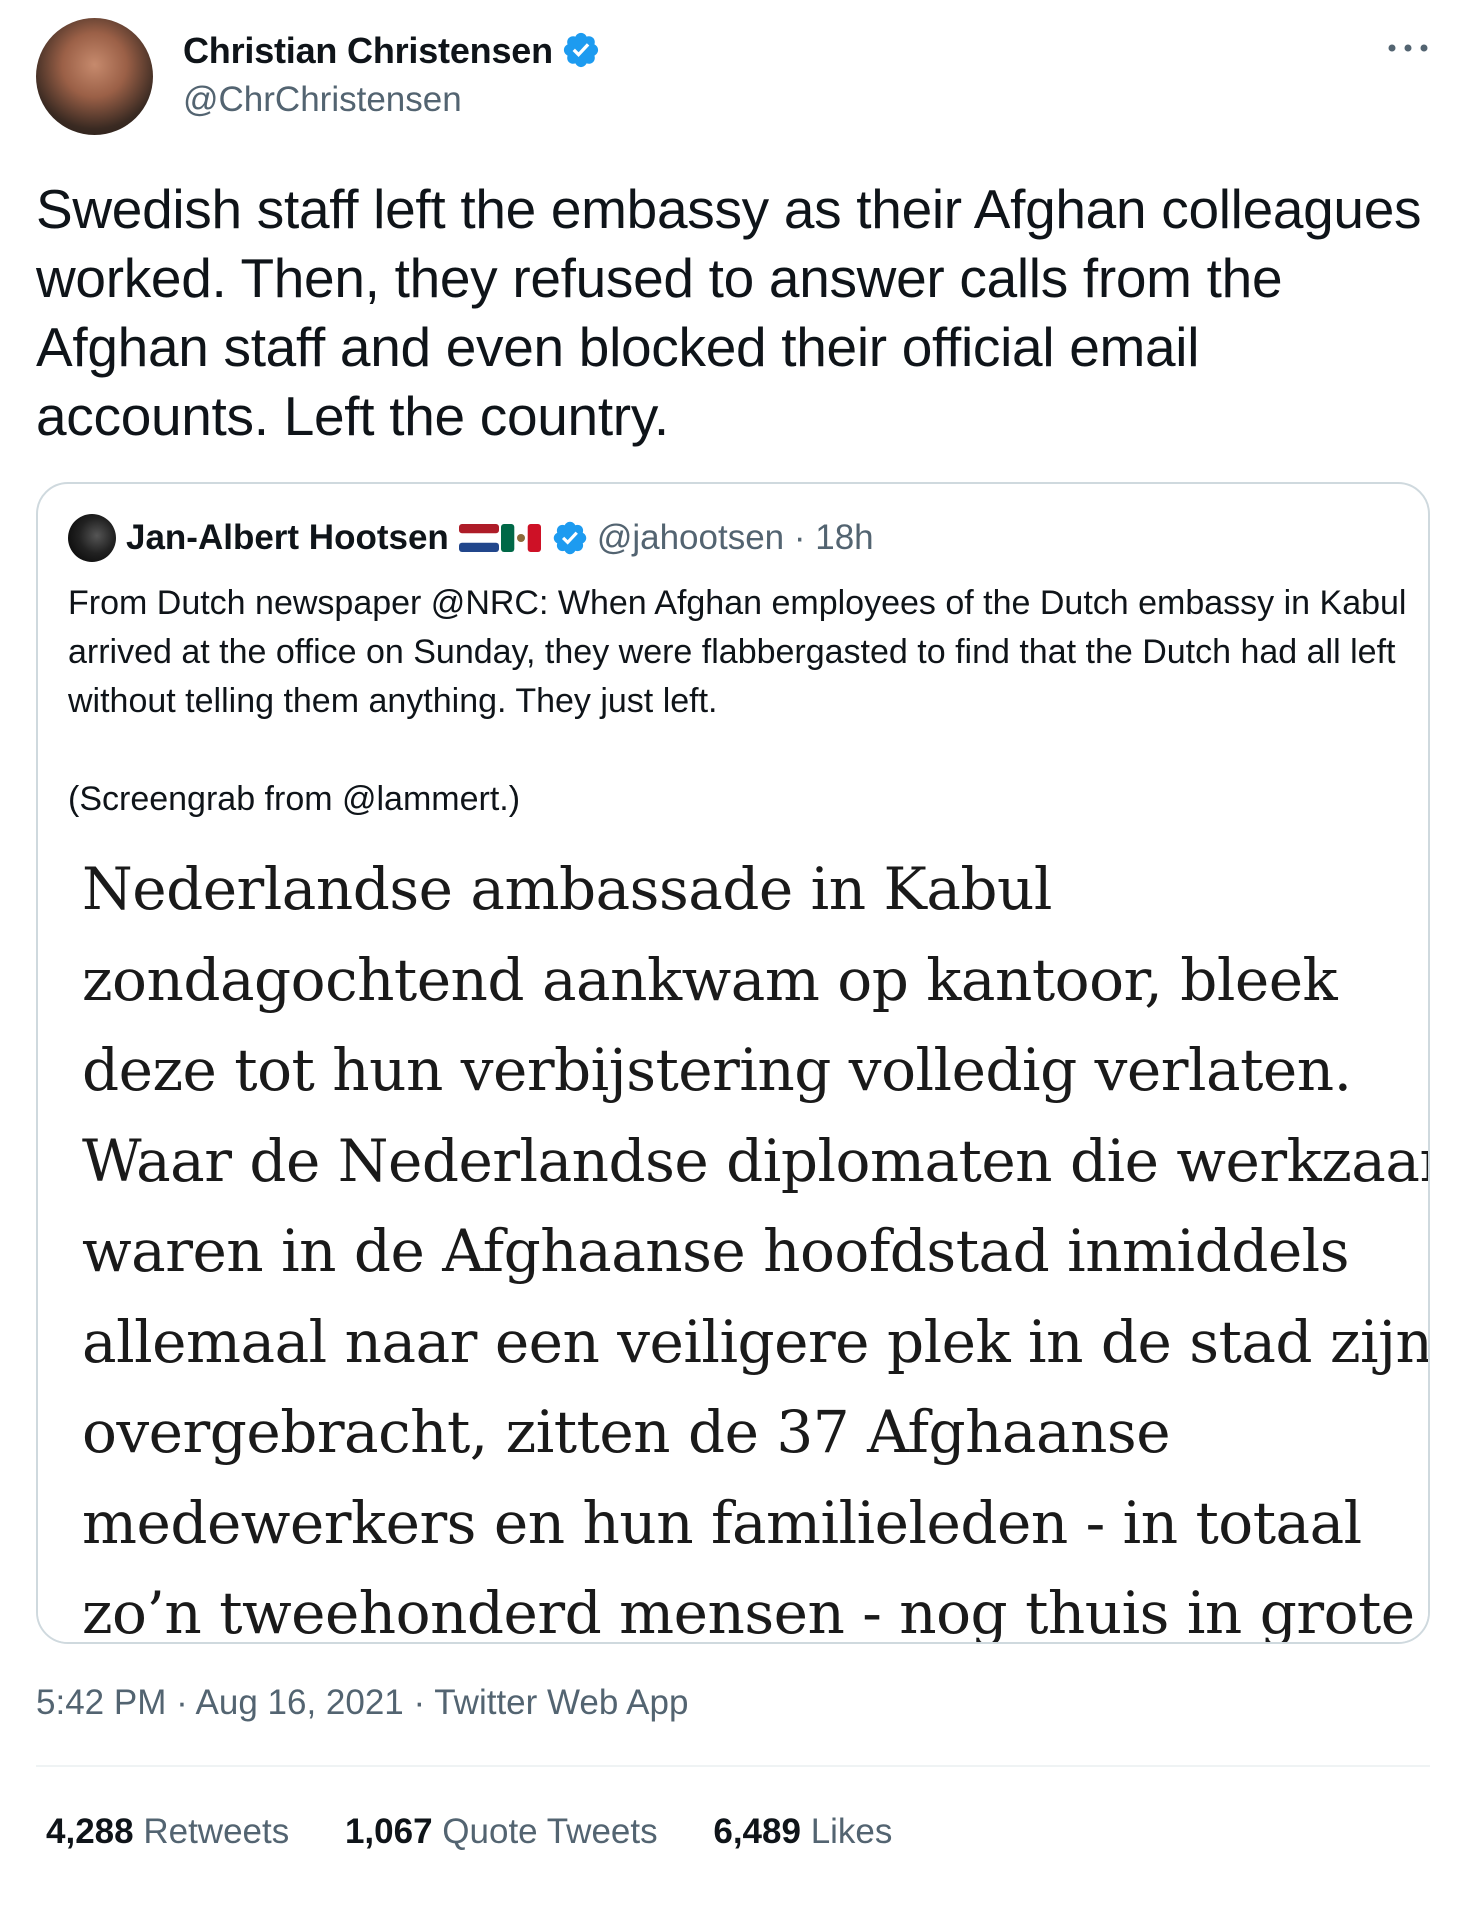 The width and height of the screenshot is (1466, 1906). Describe the element at coordinates (626, 1432) in the screenshot. I see `newspaper-line: overgebracht, zitten de 37 Afghaanse` at that location.